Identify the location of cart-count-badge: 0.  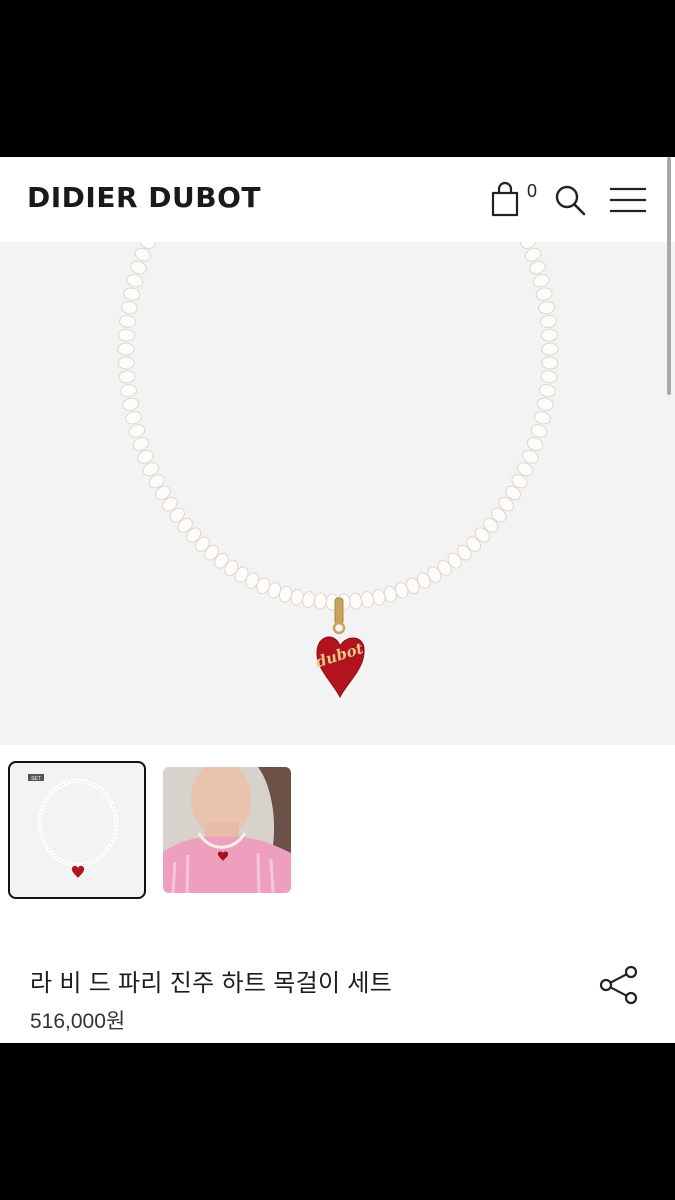
(532, 191).